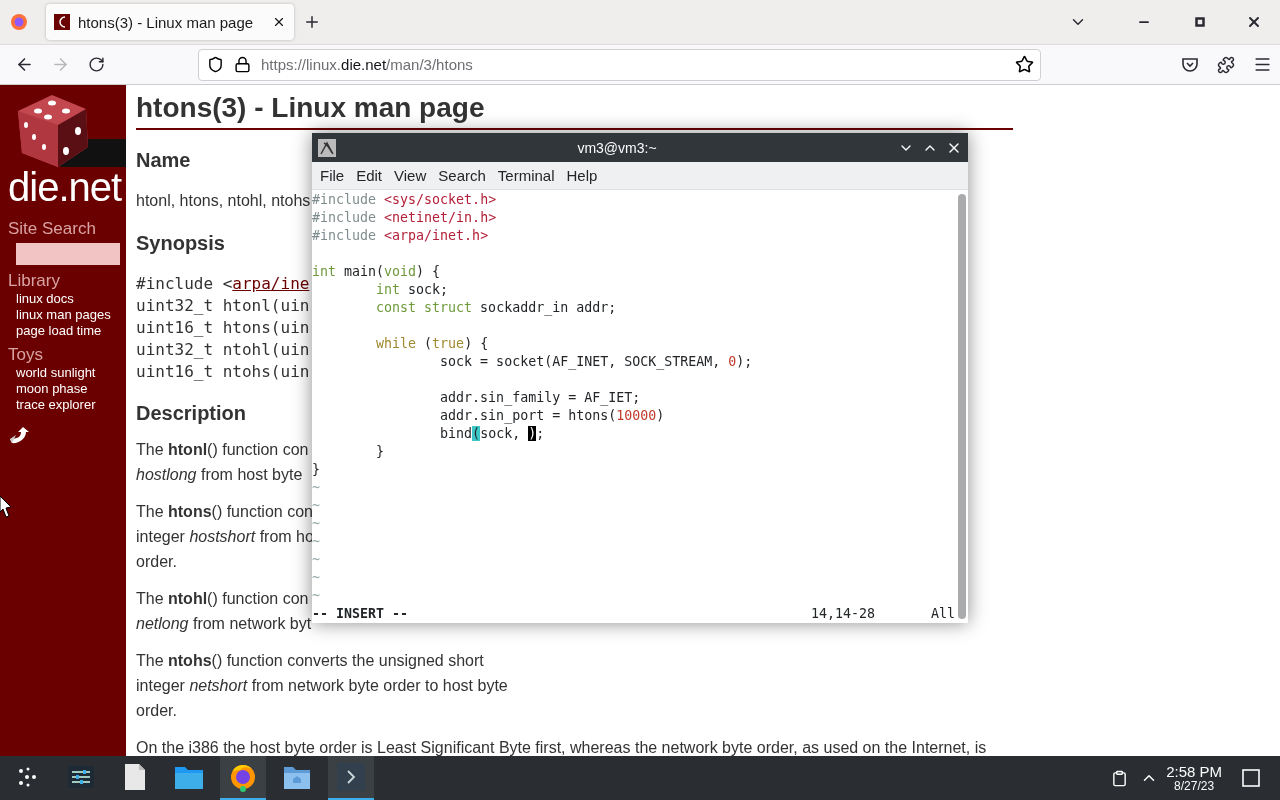 The image size is (1280, 800). What do you see at coordinates (163, 160) in the screenshot?
I see `section-heading: Name` at bounding box center [163, 160].